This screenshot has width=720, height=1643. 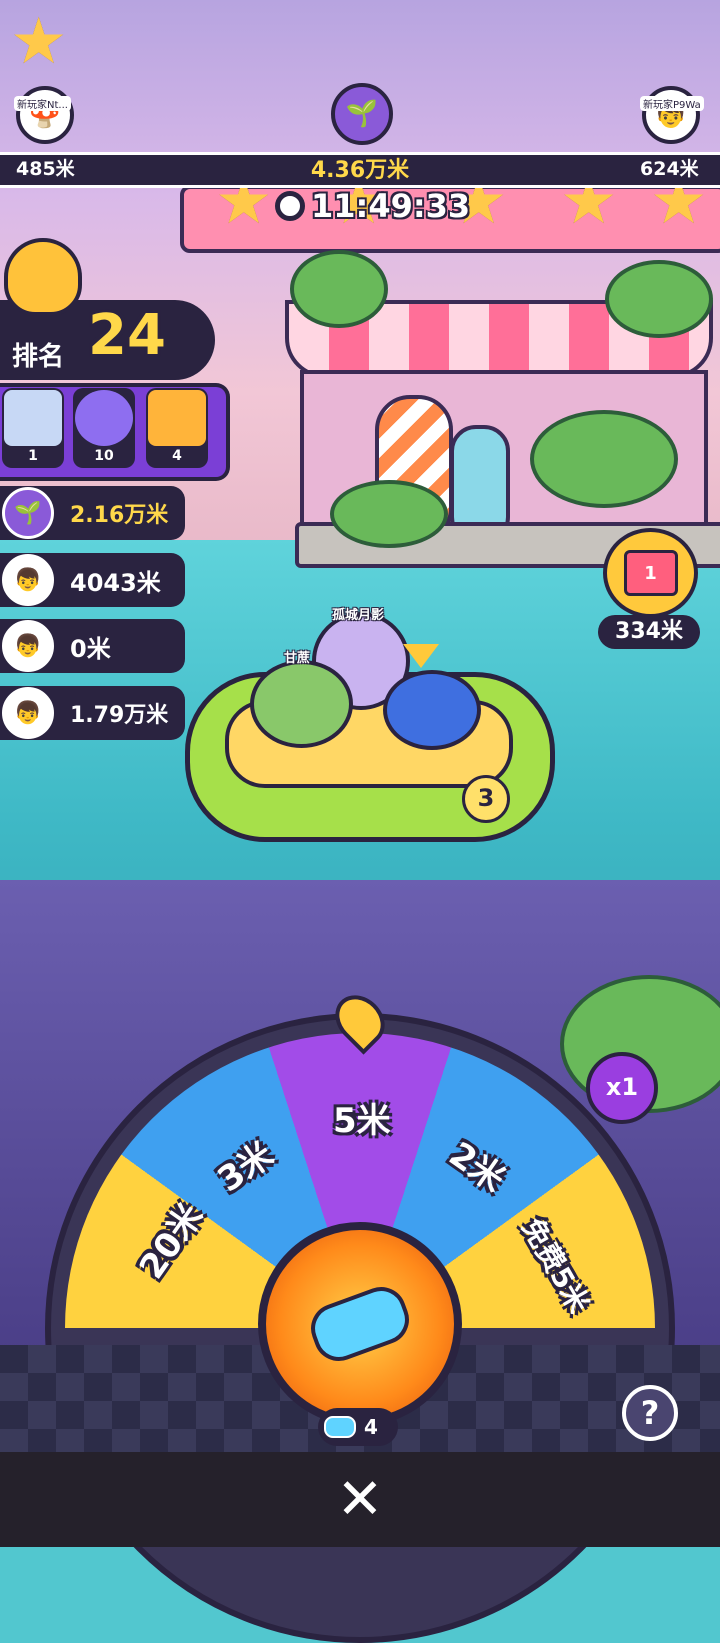 What do you see at coordinates (671, 115) in the screenshot?
I see `right-player-avatar: 👦` at bounding box center [671, 115].